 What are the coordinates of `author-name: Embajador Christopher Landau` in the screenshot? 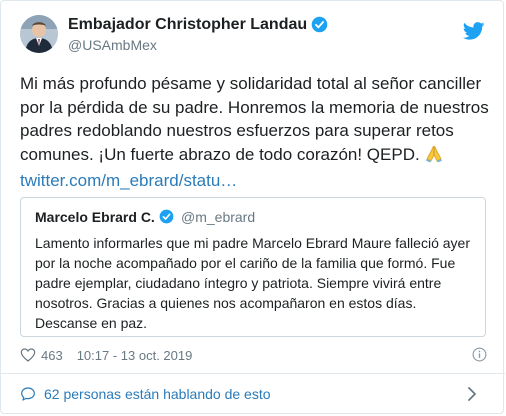 It's located at (187, 25).